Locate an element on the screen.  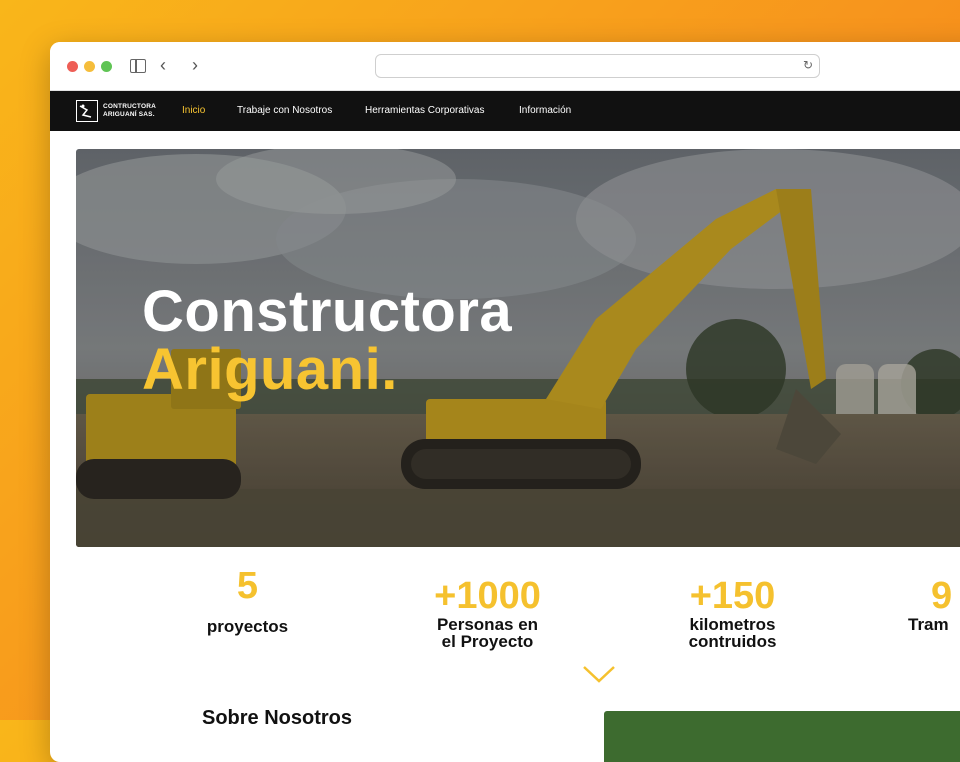
sidebar-toggle-icon is located at coordinates (138, 66).